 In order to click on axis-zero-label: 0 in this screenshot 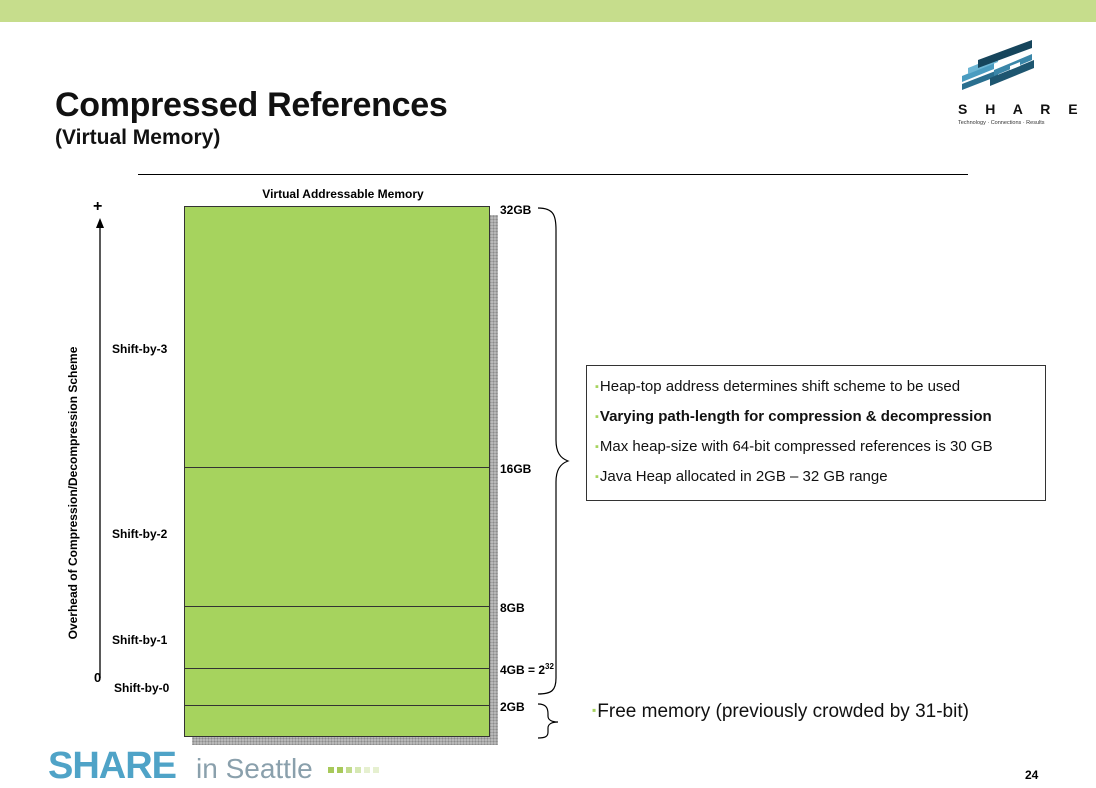, I will do `click(98, 677)`.